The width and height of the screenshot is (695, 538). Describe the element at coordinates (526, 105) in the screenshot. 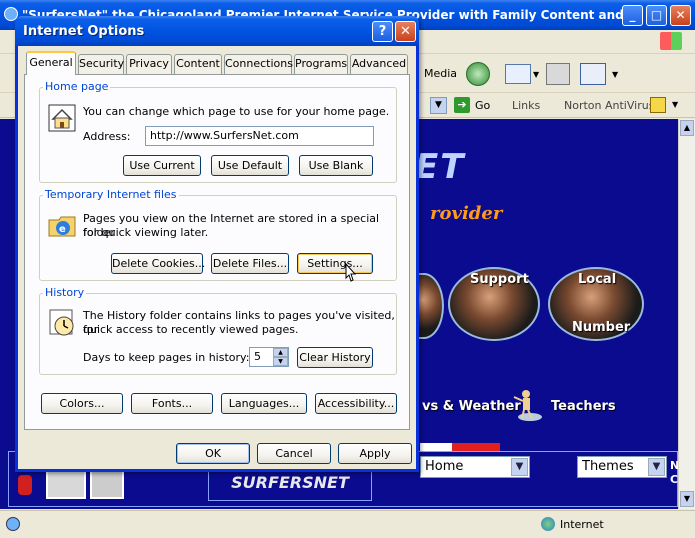

I see `links-label: Links` at that location.